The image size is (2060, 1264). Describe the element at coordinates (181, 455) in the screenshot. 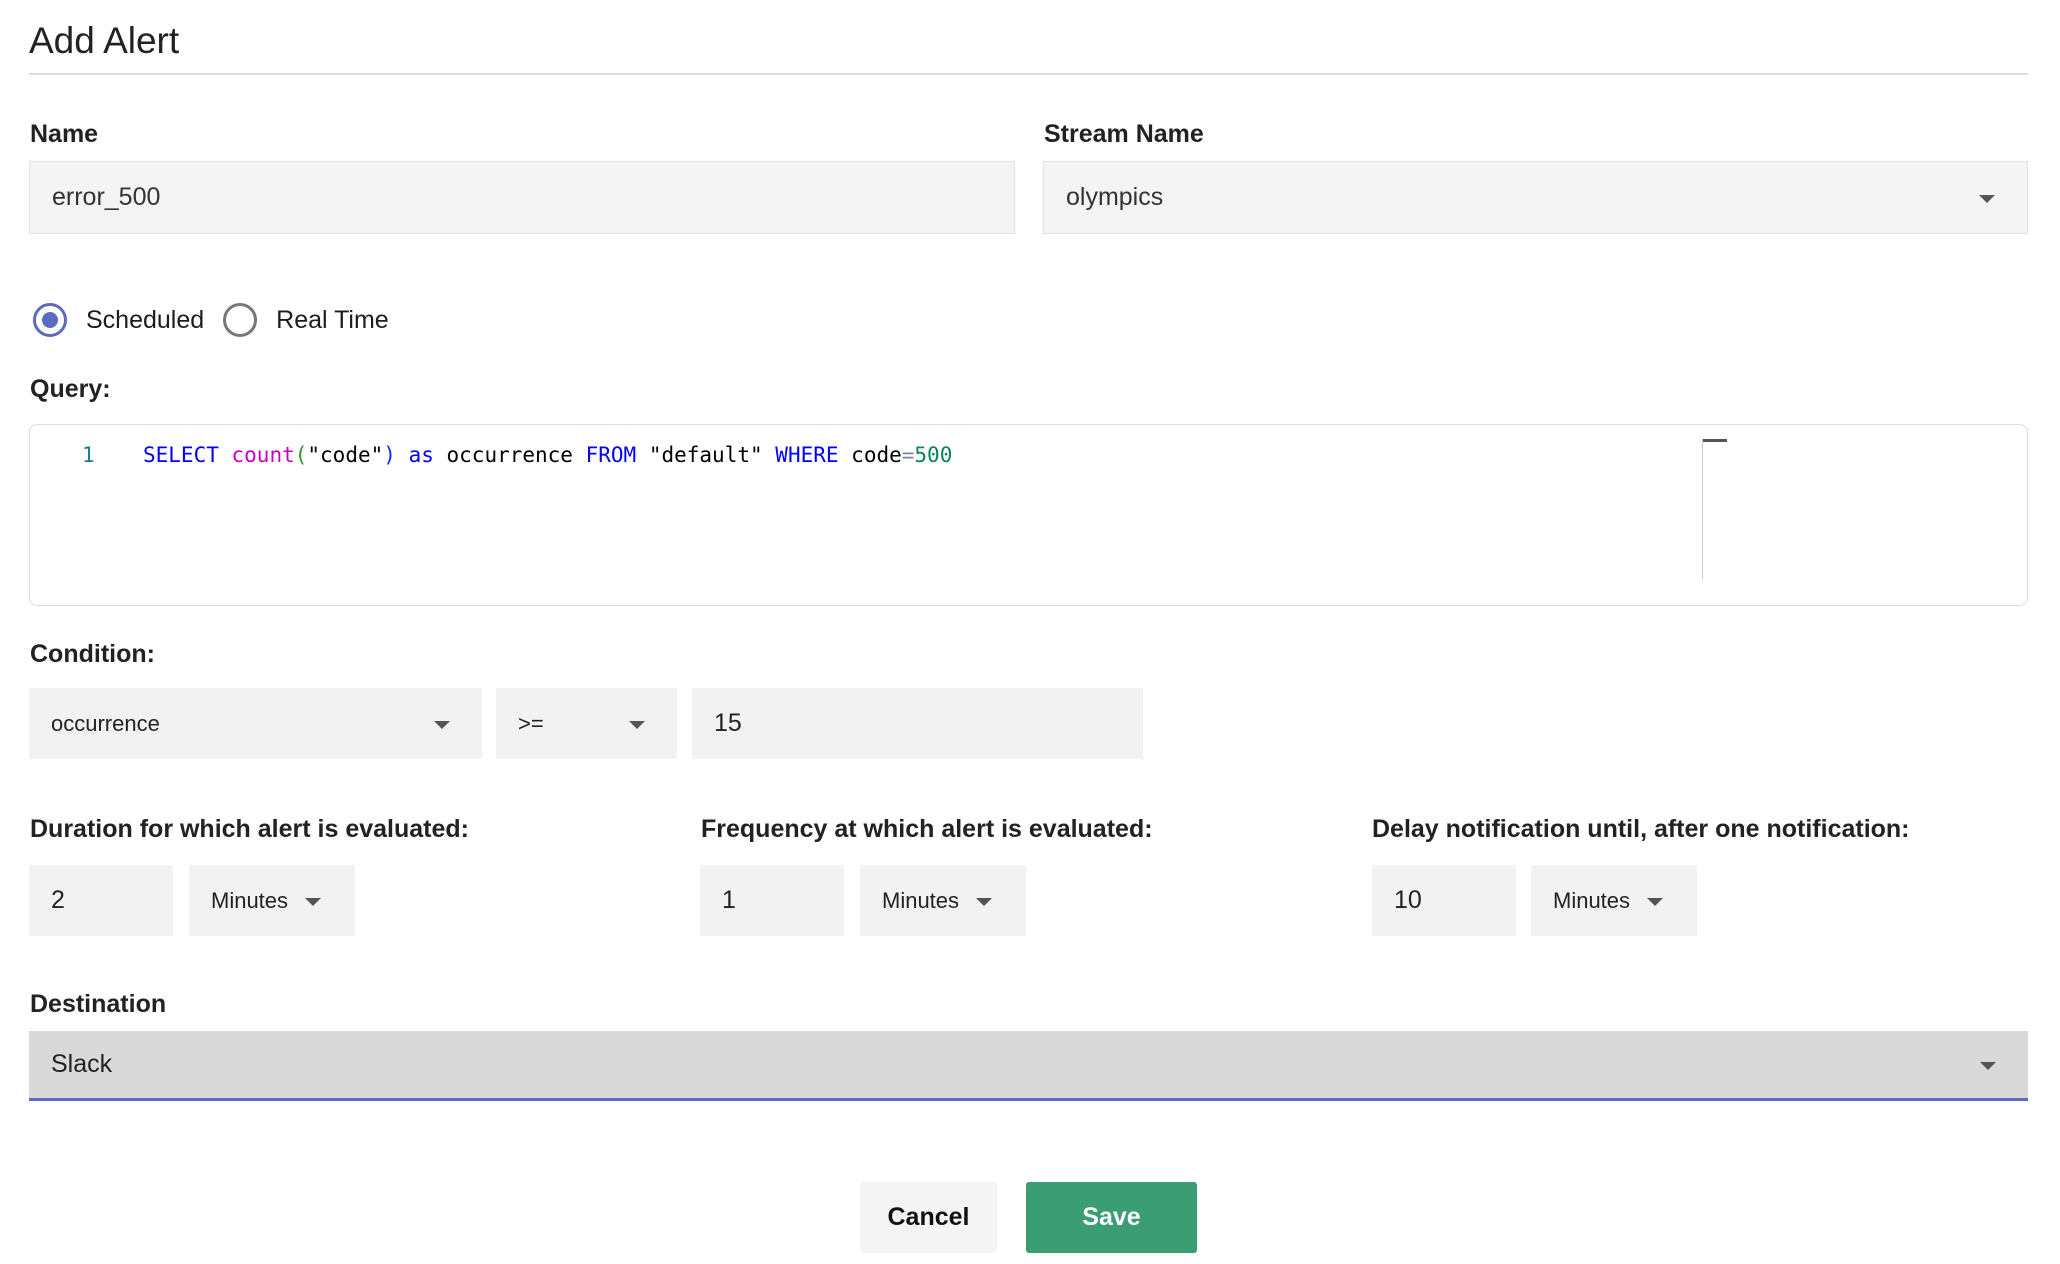

I see `kw: SELECT` at that location.